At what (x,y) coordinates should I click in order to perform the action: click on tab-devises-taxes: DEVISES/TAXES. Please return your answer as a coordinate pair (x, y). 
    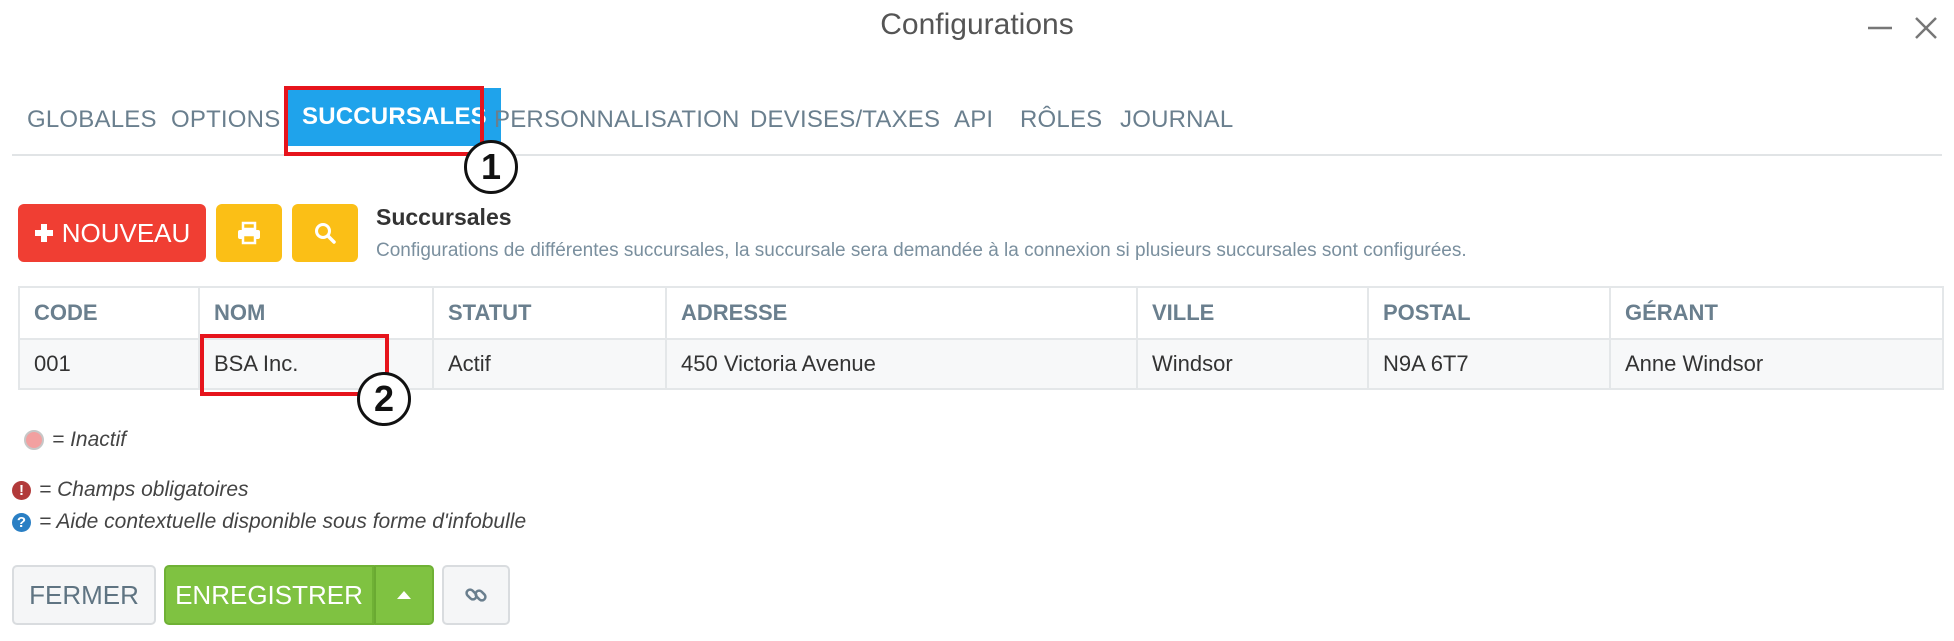
    Looking at the image, I should click on (845, 120).